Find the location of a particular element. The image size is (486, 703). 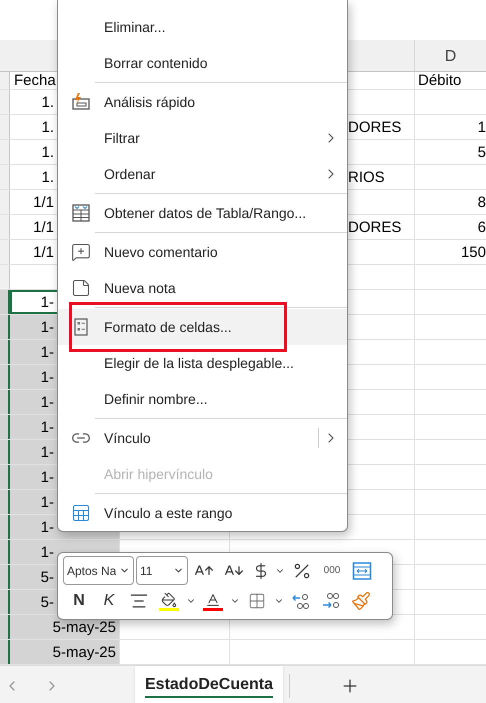

arrow-right-decimal-icon is located at coordinates (331, 601).